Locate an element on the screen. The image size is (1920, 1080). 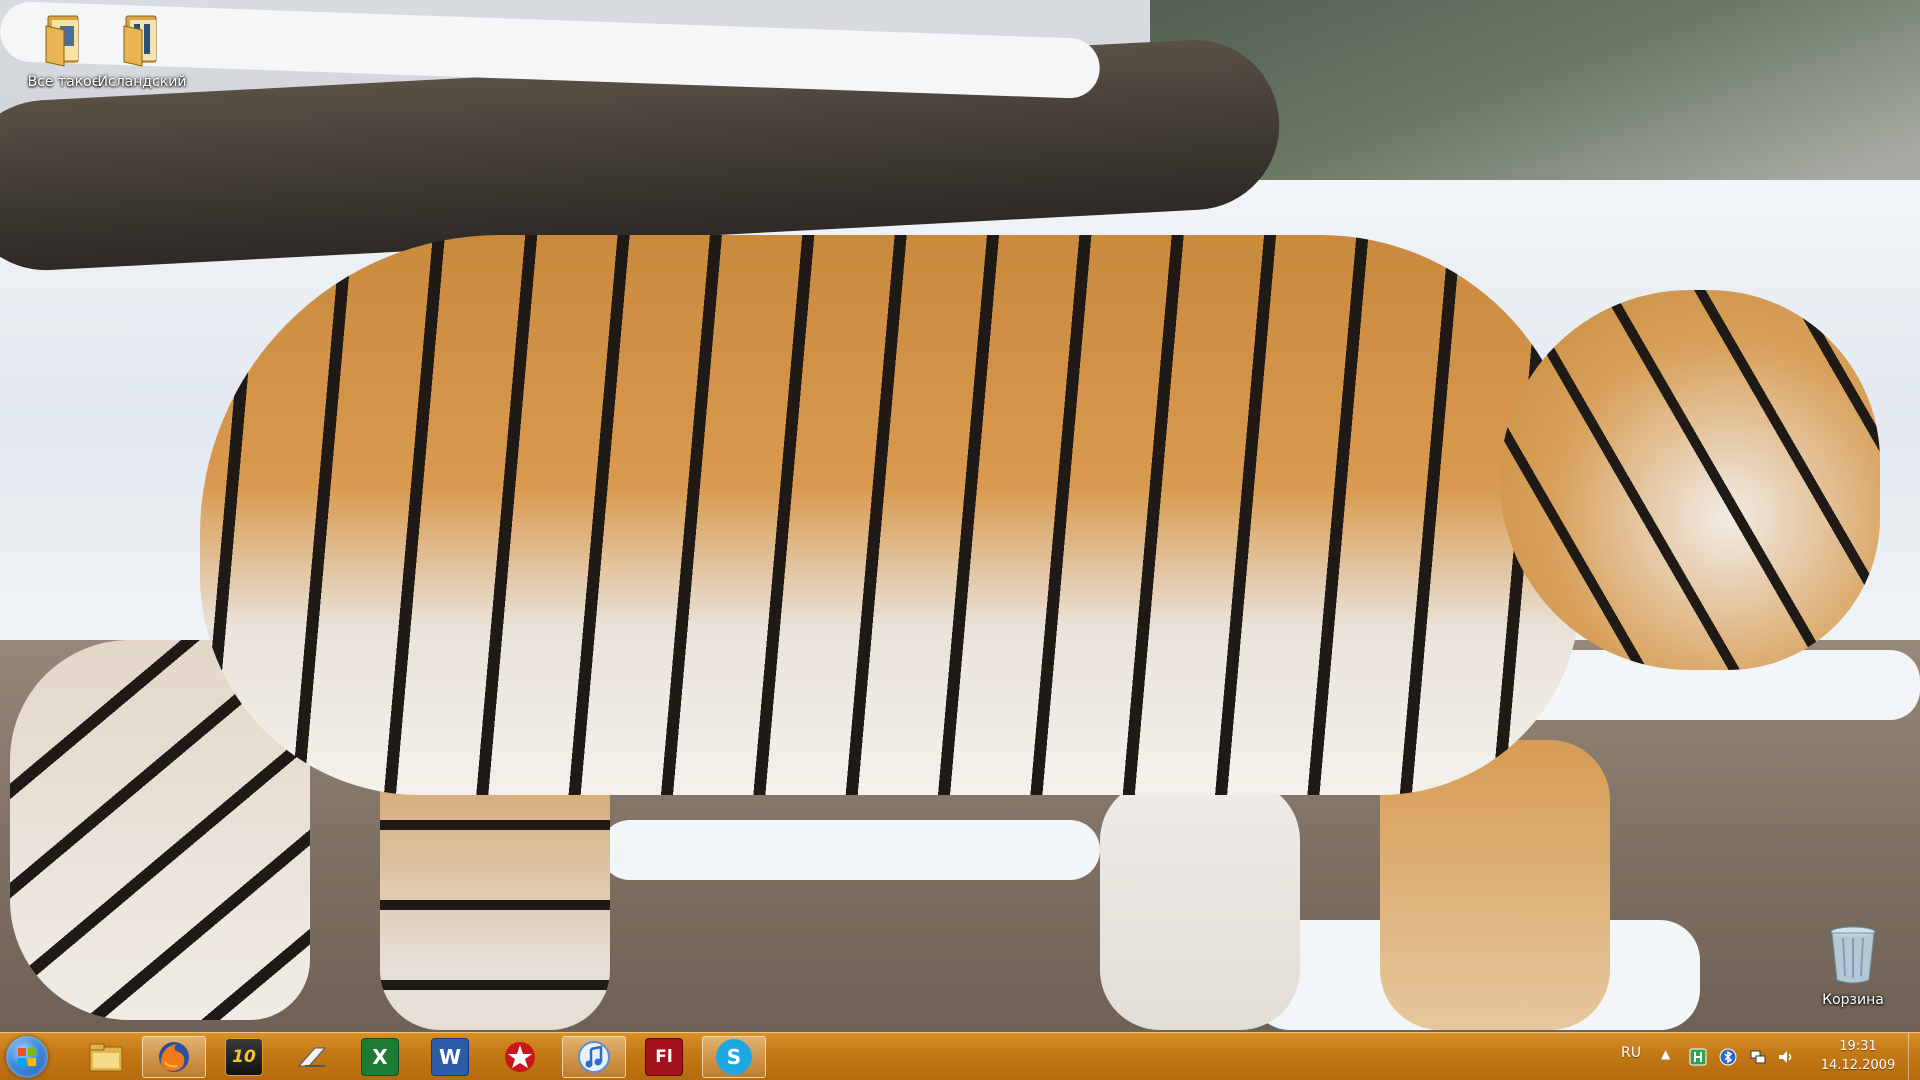
desktop-icon-recycle-bin: Корзина is located at coordinates (1853, 966).